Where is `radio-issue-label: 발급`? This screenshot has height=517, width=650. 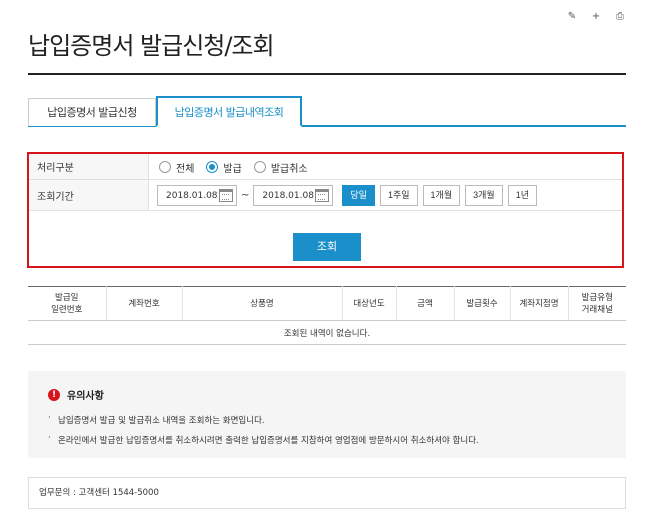
radio-issue-label: 발급 is located at coordinates (232, 169).